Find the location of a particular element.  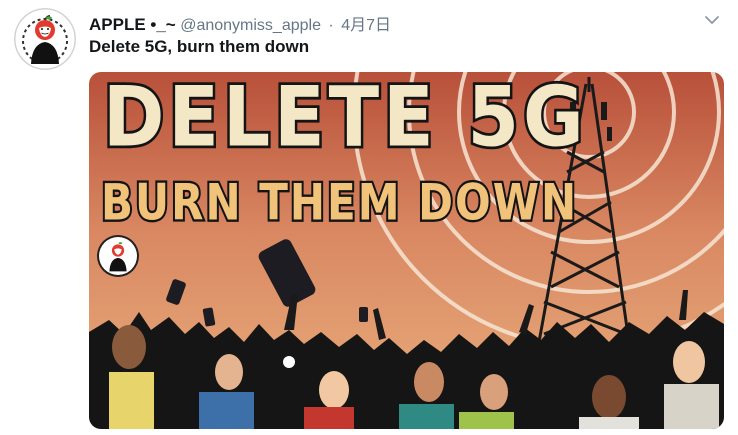

profile-avatar is located at coordinates (45, 39).